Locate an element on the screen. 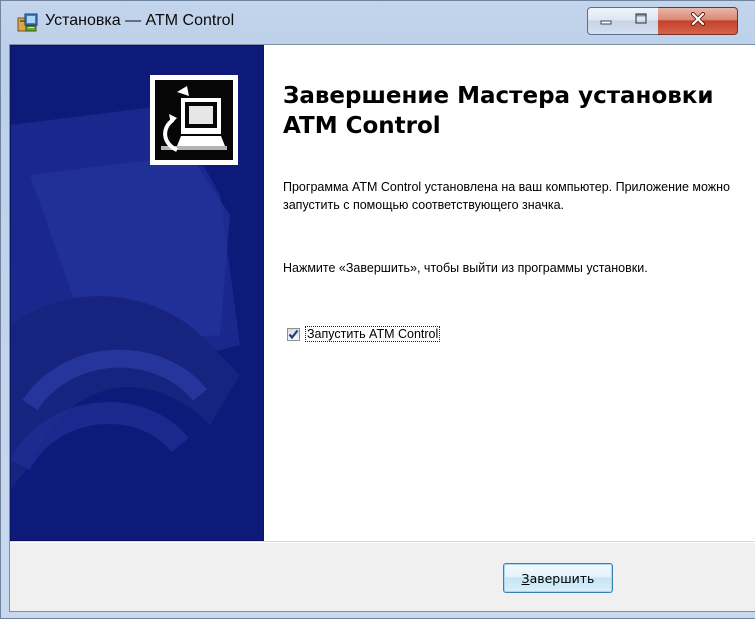  minimize-button is located at coordinates (605, 21).